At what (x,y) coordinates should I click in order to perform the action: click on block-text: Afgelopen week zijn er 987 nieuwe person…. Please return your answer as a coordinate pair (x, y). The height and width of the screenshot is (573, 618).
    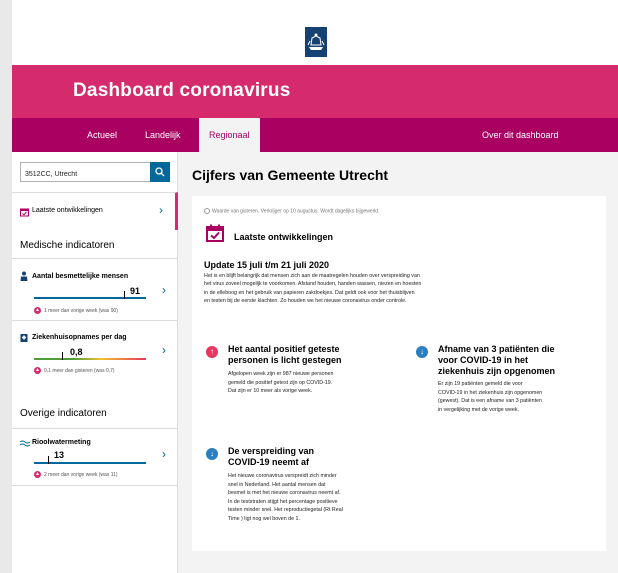
    Looking at the image, I should click on (281, 383).